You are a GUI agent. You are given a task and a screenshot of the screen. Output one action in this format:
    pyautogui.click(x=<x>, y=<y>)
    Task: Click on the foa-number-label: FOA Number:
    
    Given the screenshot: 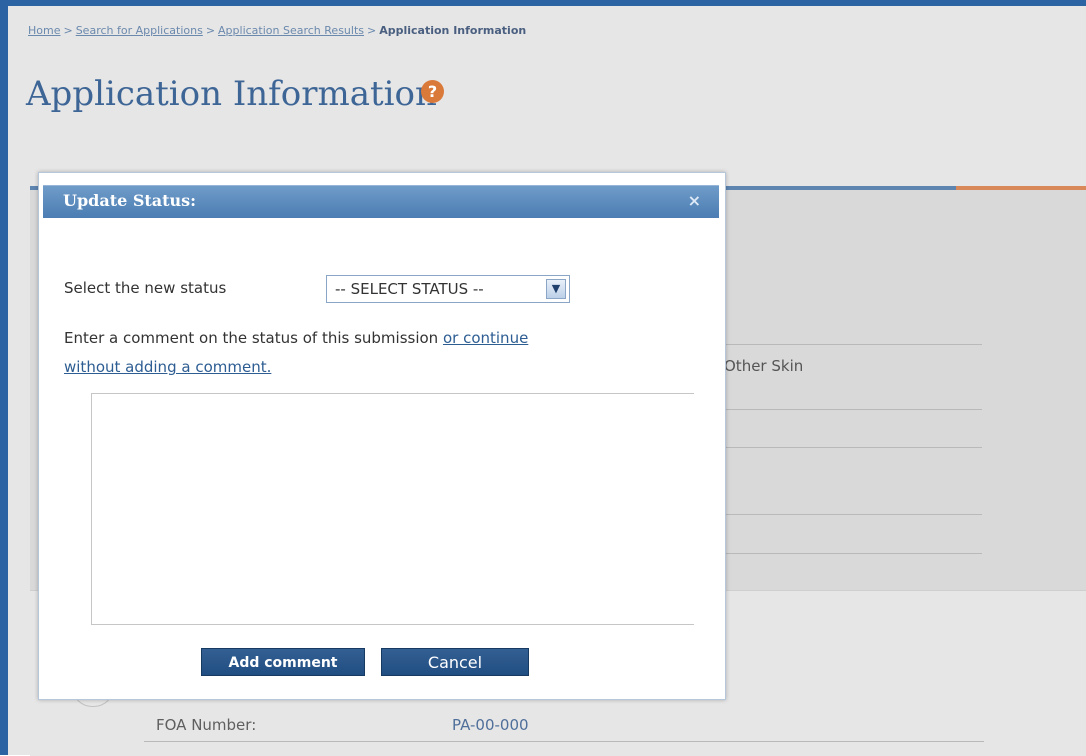 What is the action you would take?
    pyautogui.click(x=206, y=725)
    